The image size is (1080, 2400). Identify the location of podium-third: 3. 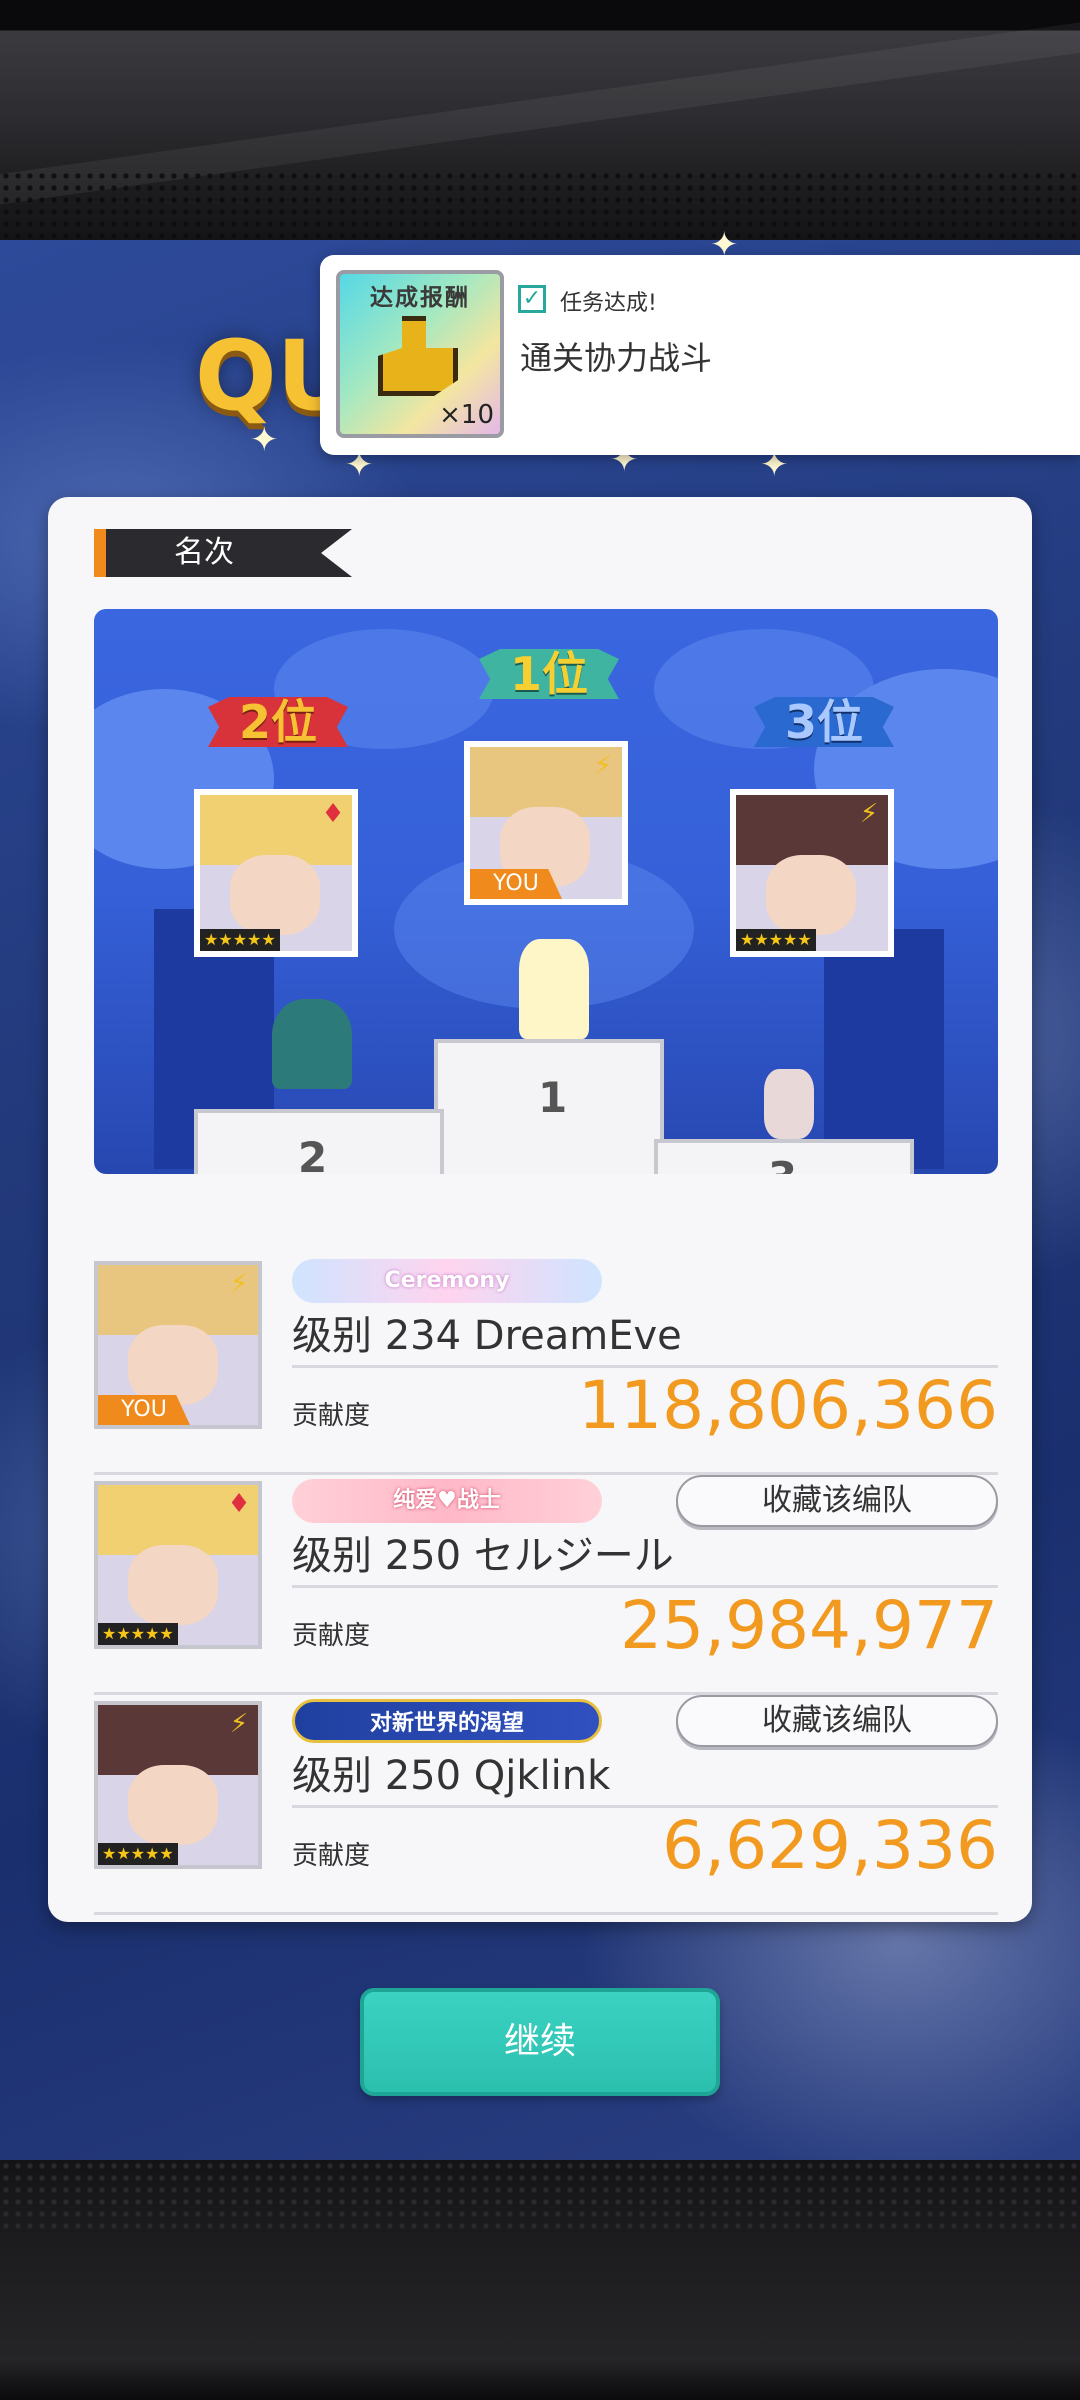
(784, 1156).